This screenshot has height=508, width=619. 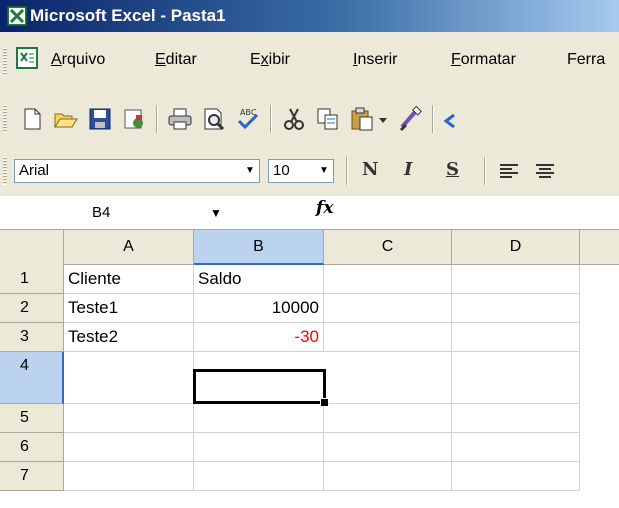 What do you see at coordinates (452, 170) in the screenshot?
I see `underline-button: S` at bounding box center [452, 170].